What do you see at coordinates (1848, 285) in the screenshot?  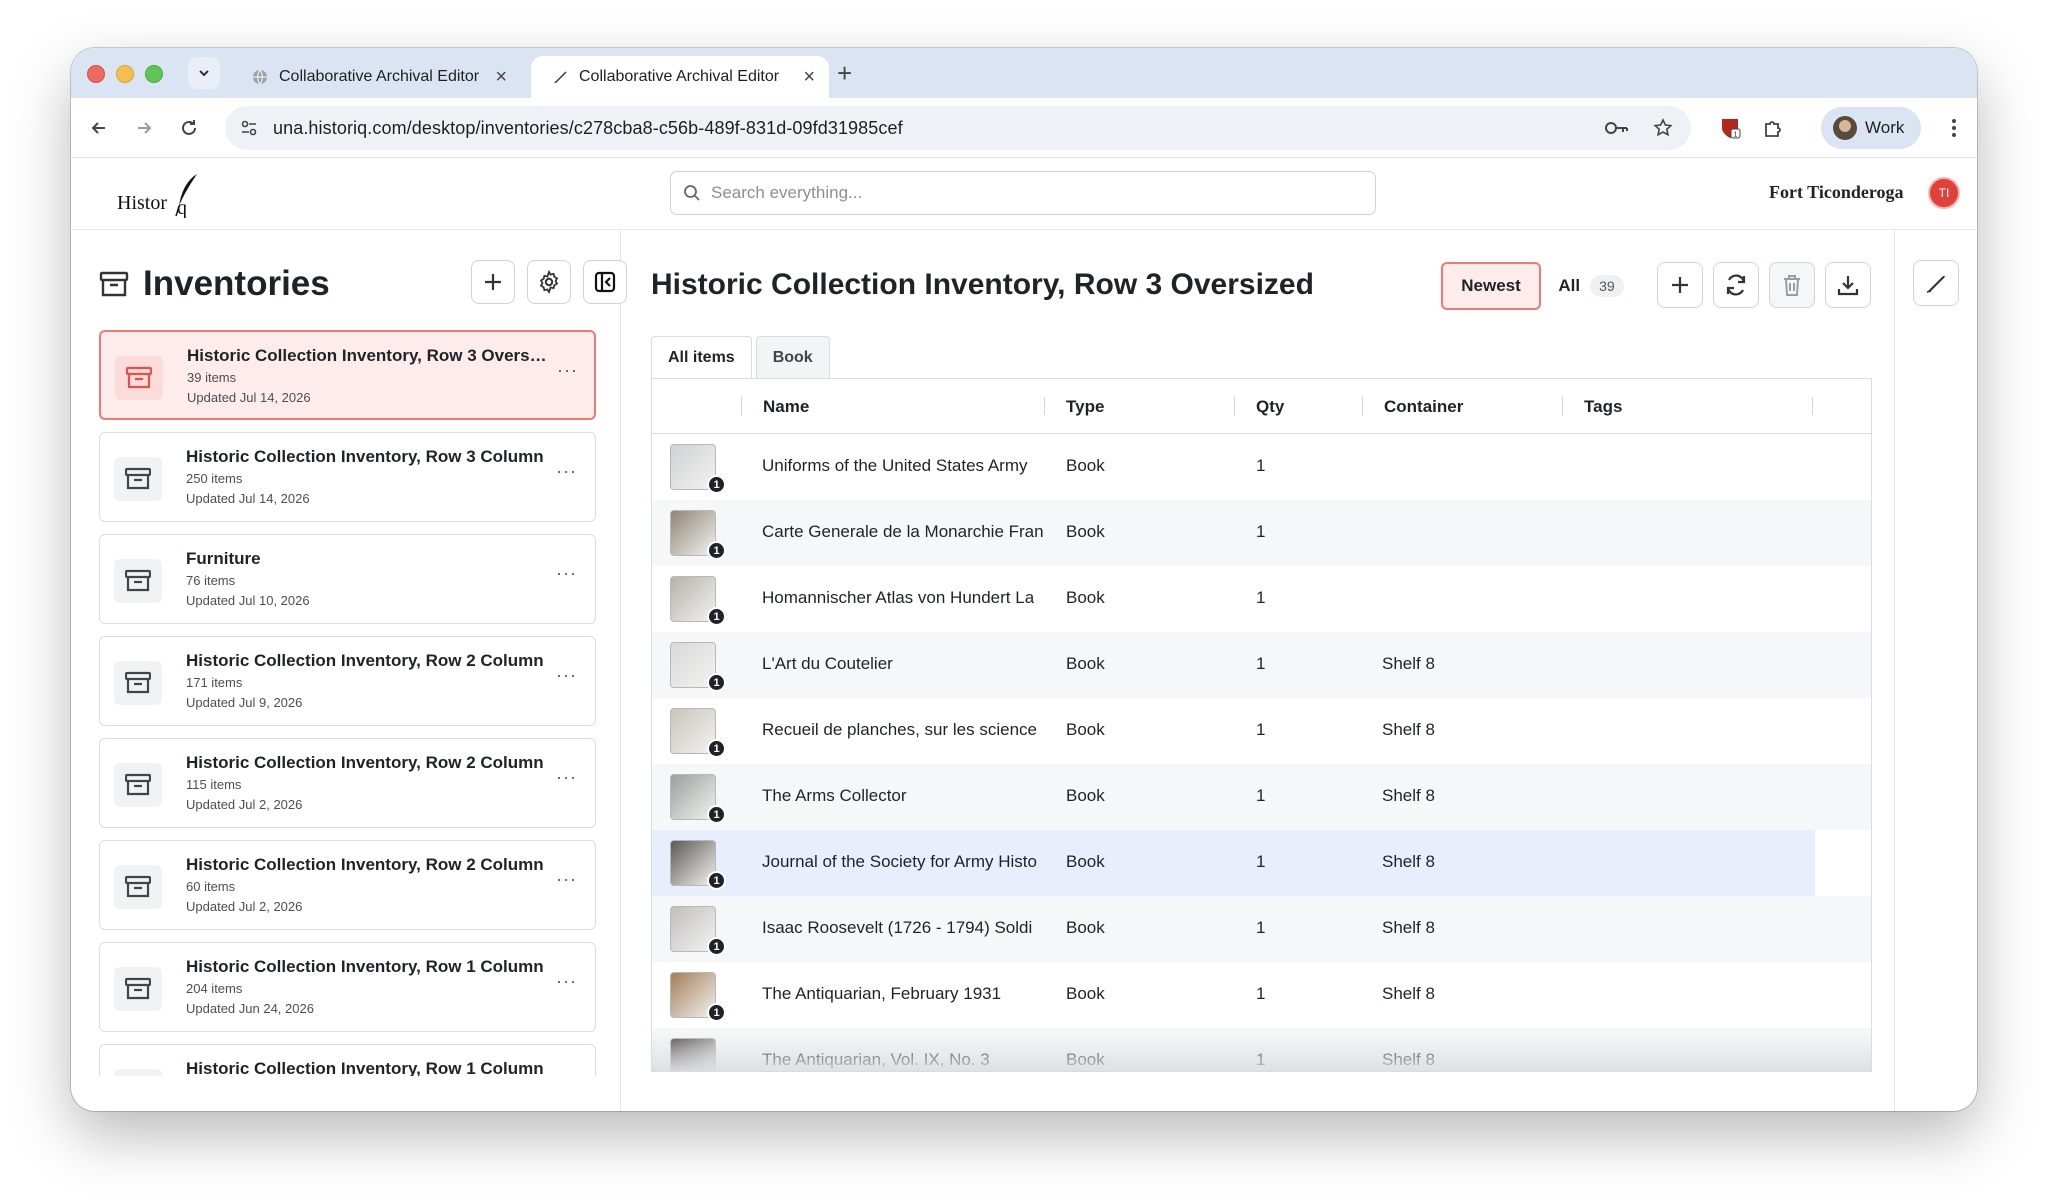 I see `download-button` at bounding box center [1848, 285].